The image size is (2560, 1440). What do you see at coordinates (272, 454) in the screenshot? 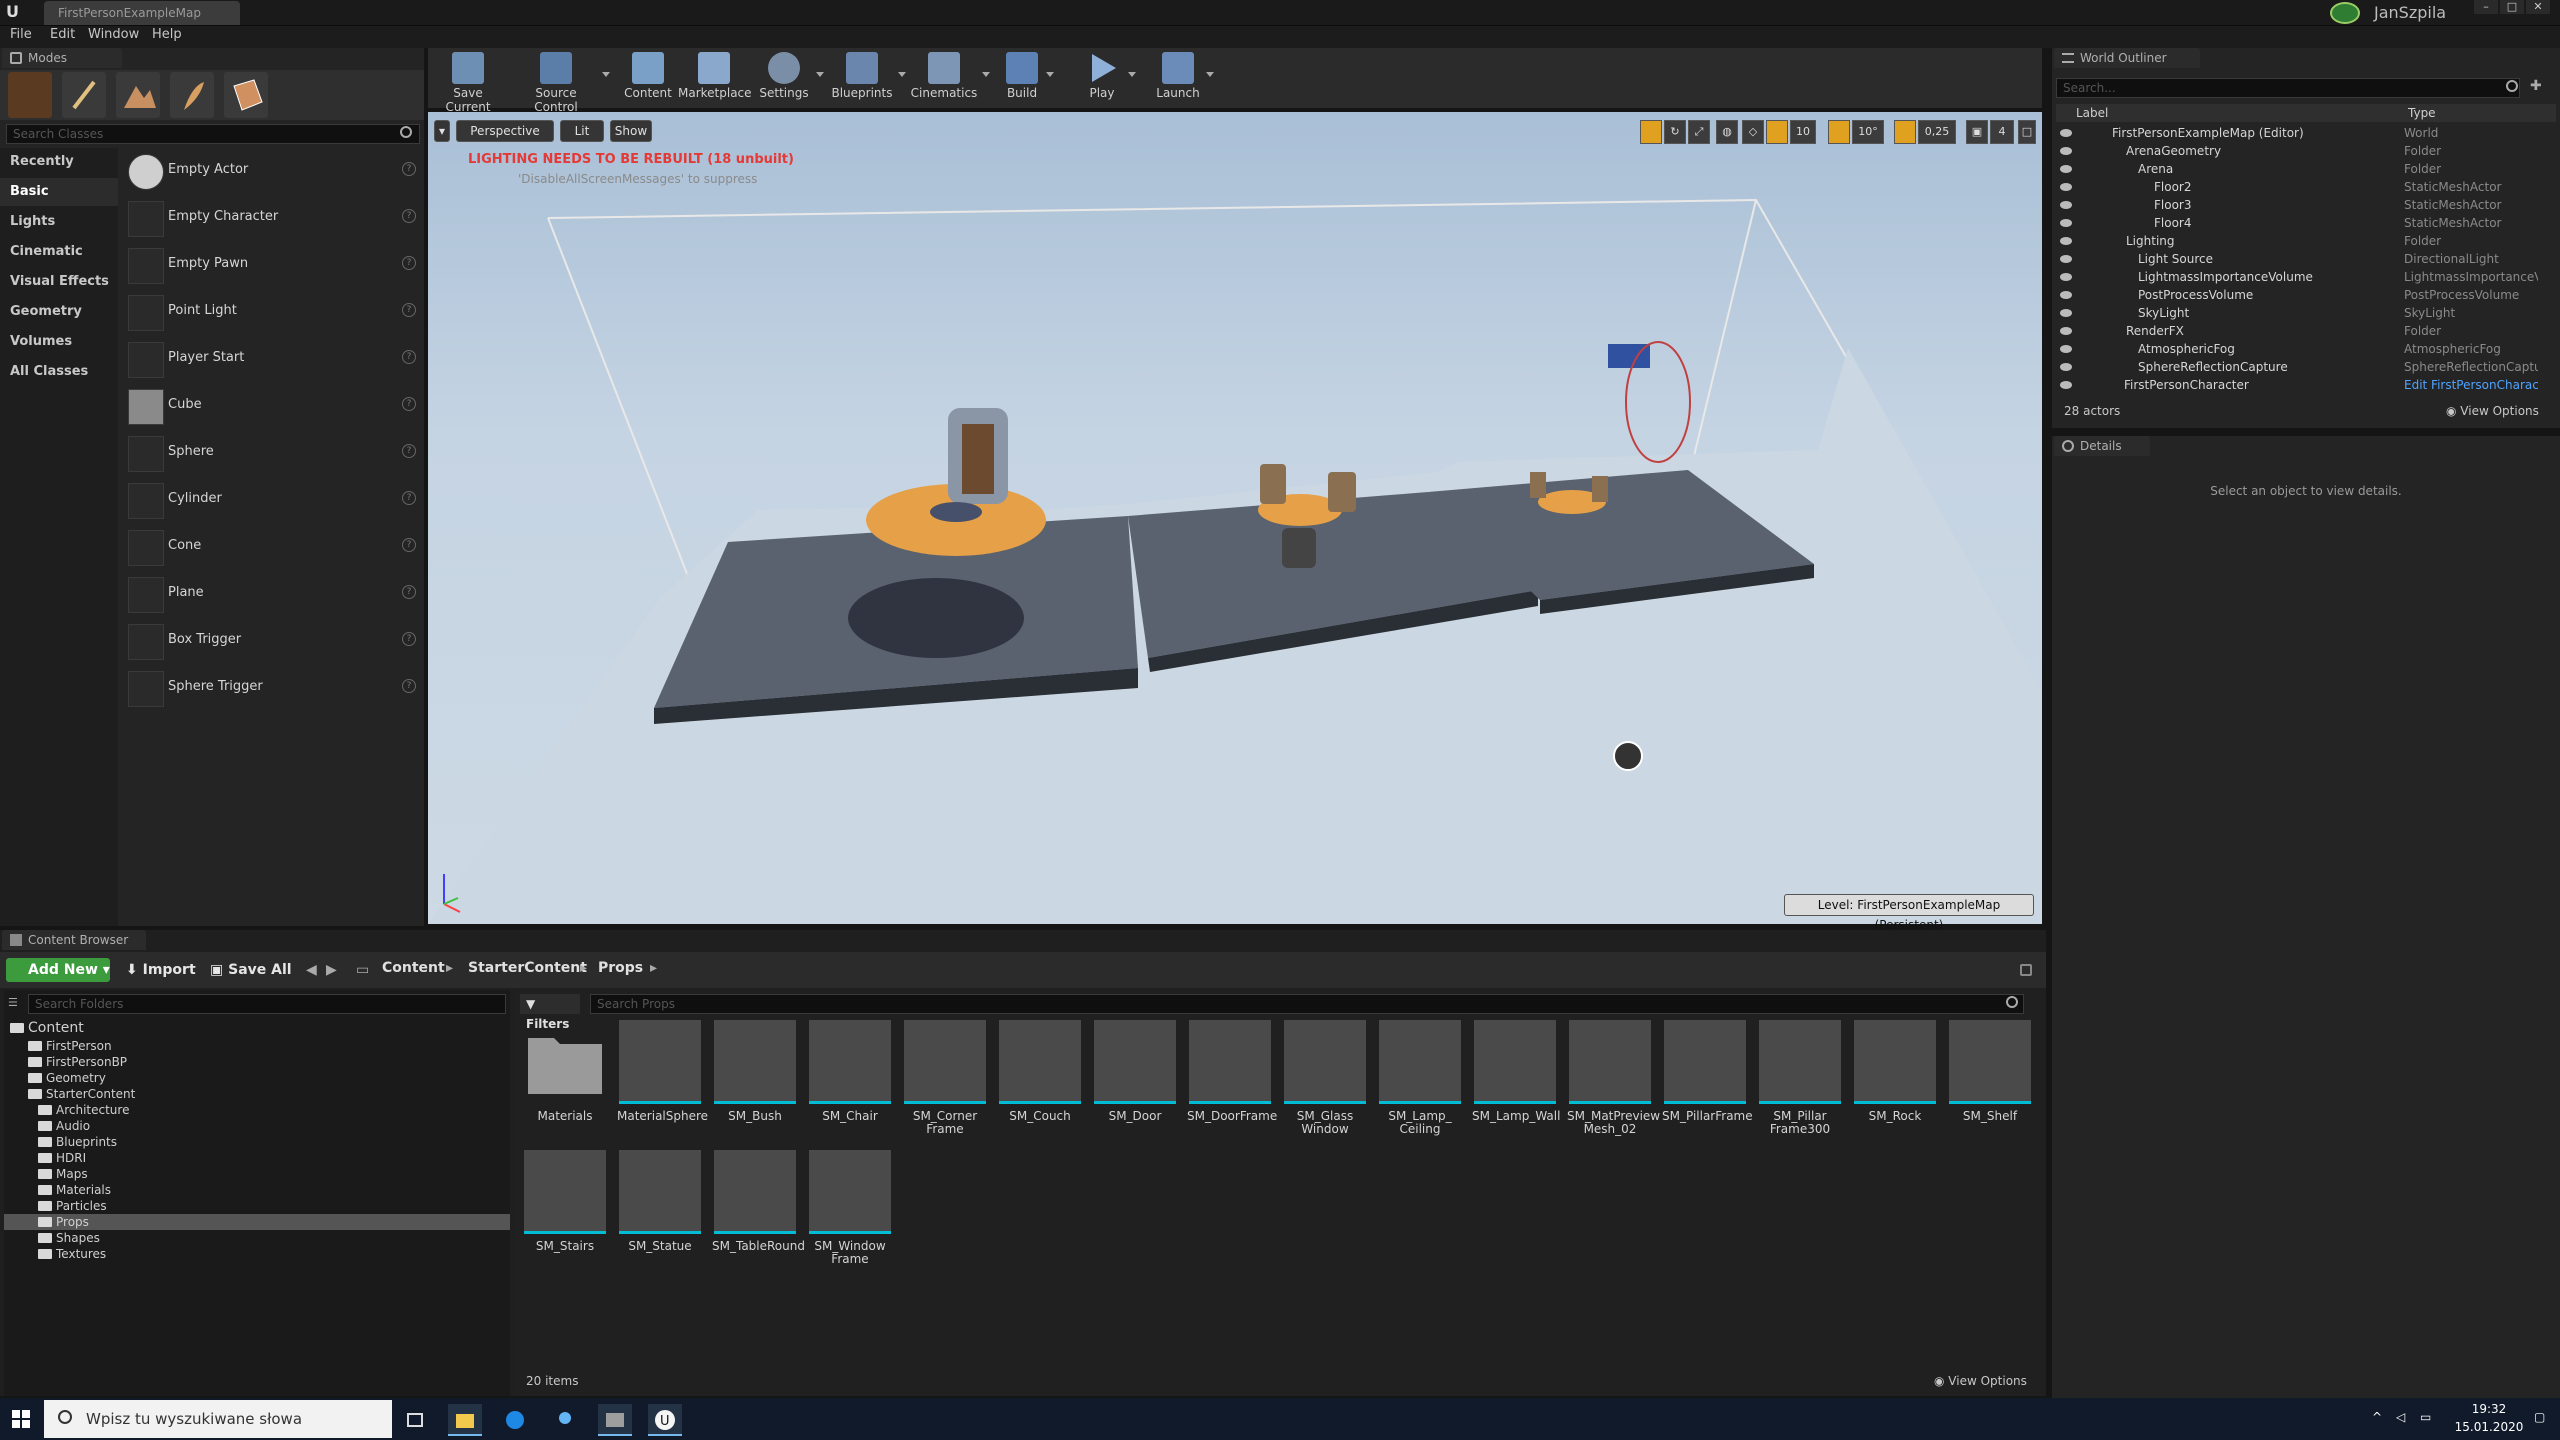
I see `class-sphere: Sphere?` at bounding box center [272, 454].